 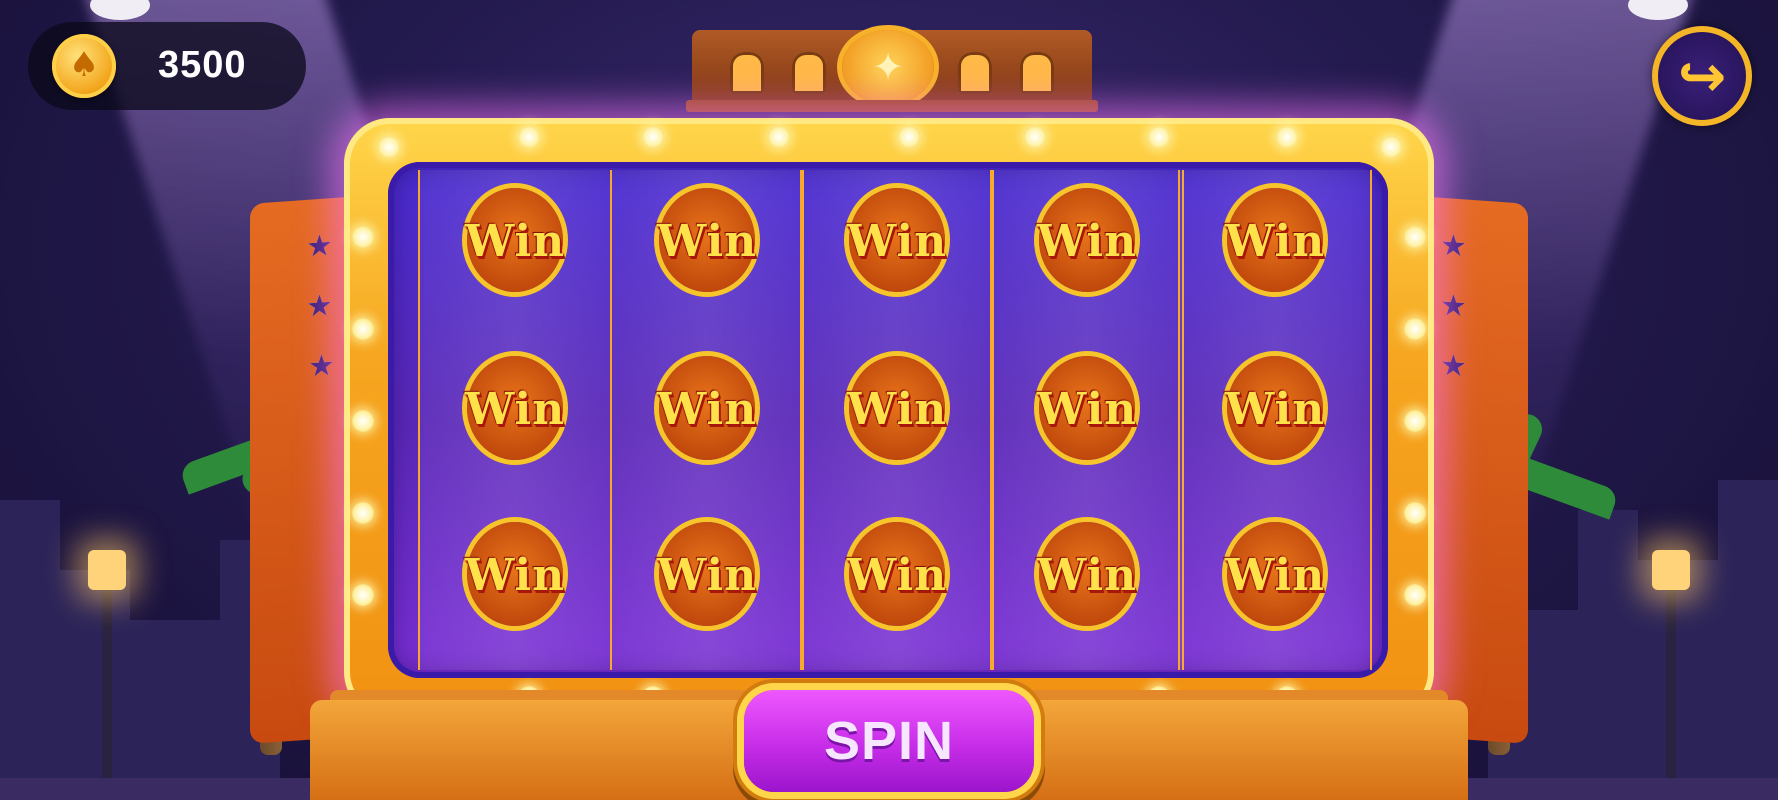 I want to click on marquee-emblem-icon: ✦, so click(x=888, y=67).